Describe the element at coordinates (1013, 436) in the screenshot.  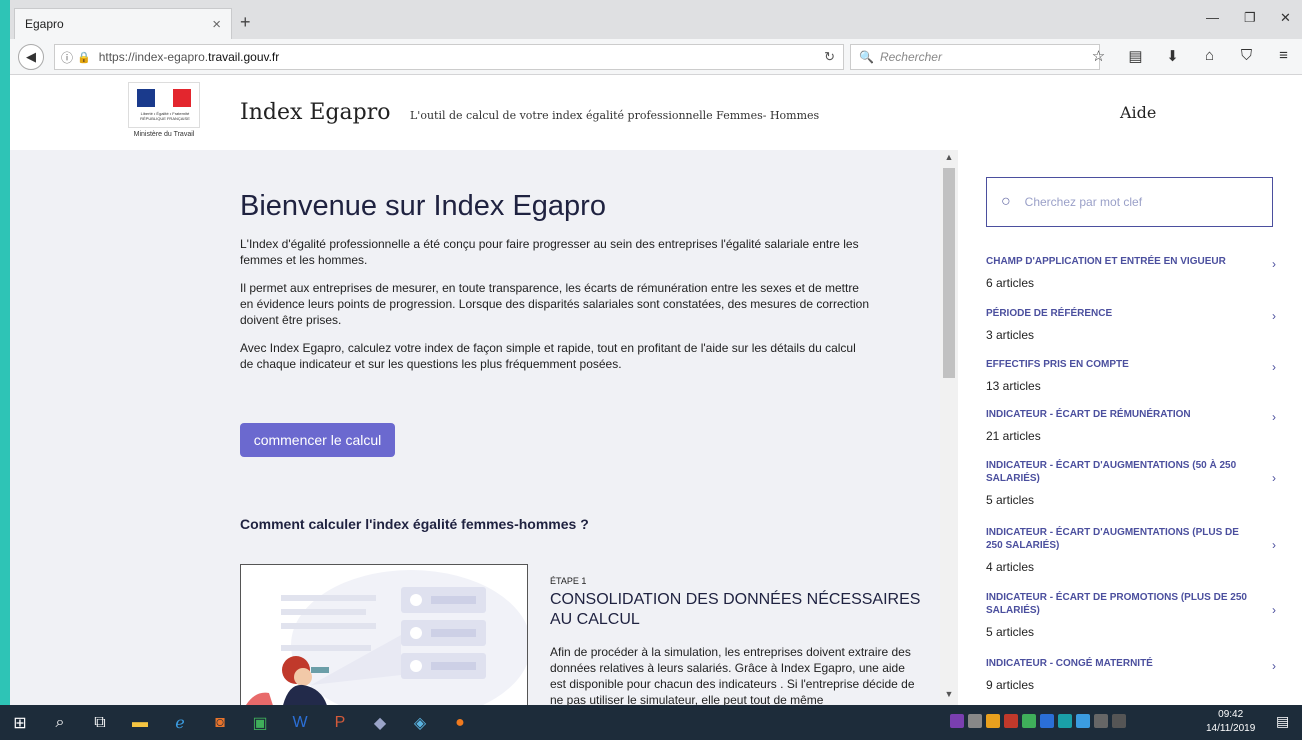
I see `category-count: 21 articles` at that location.